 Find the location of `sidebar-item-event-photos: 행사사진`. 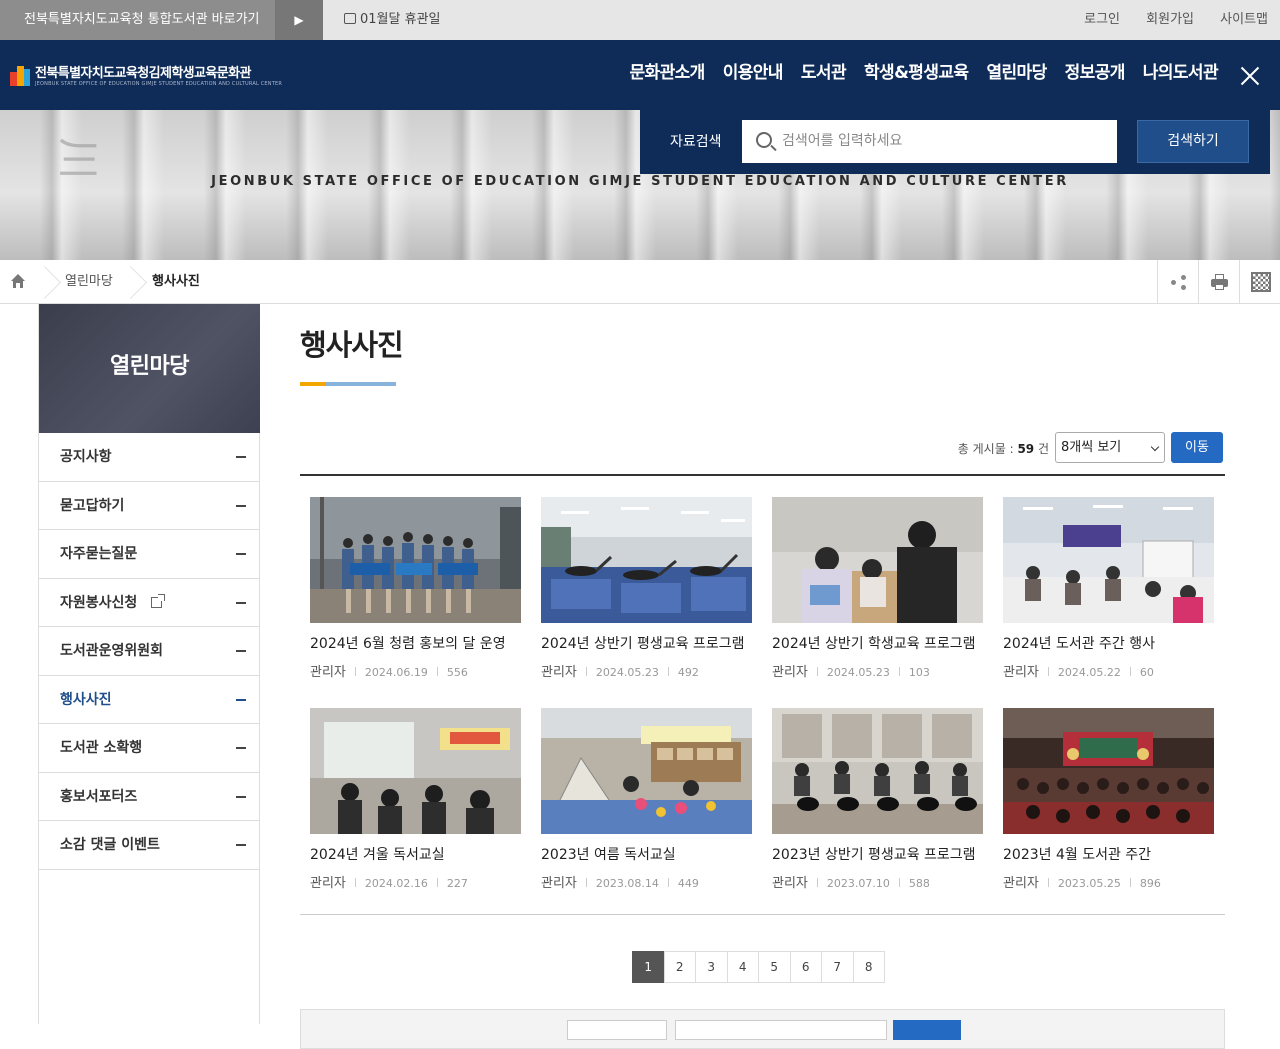

sidebar-item-event-photos: 행사사진 is located at coordinates (149, 700).